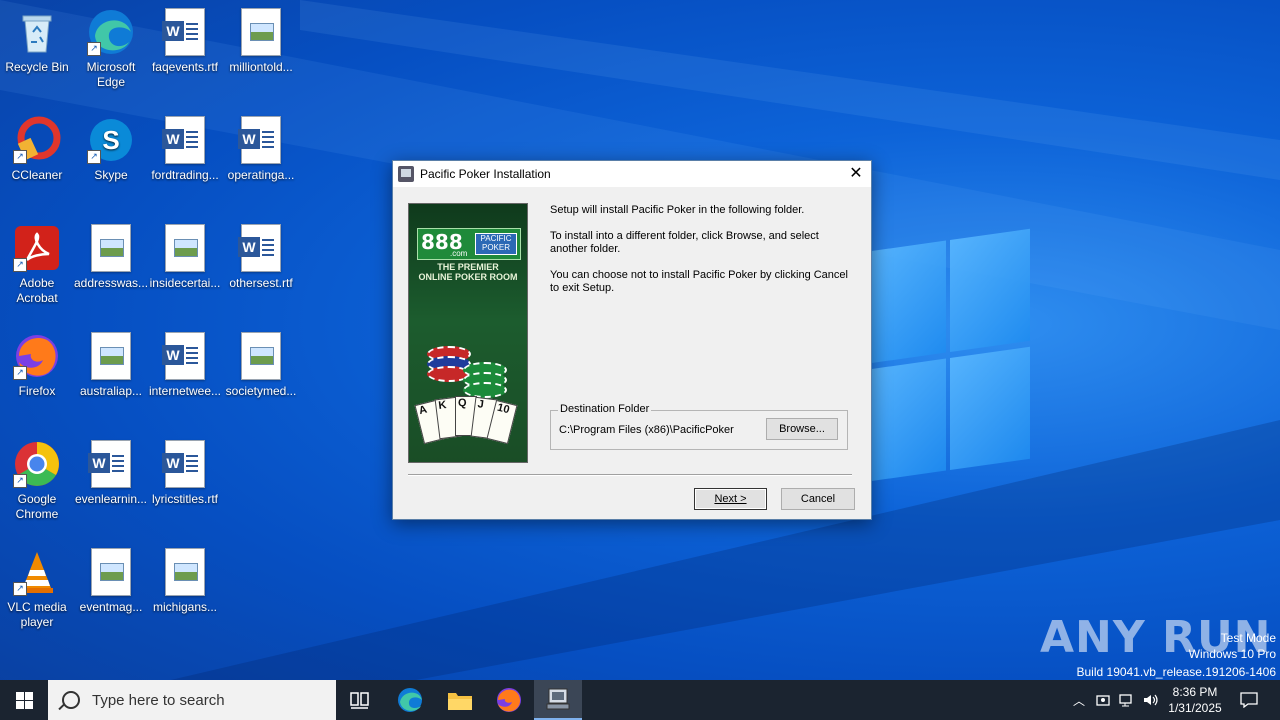 This screenshot has height=720, width=1280. Describe the element at coordinates (110, 140) in the screenshot. I see `svg-text: S` at that location.